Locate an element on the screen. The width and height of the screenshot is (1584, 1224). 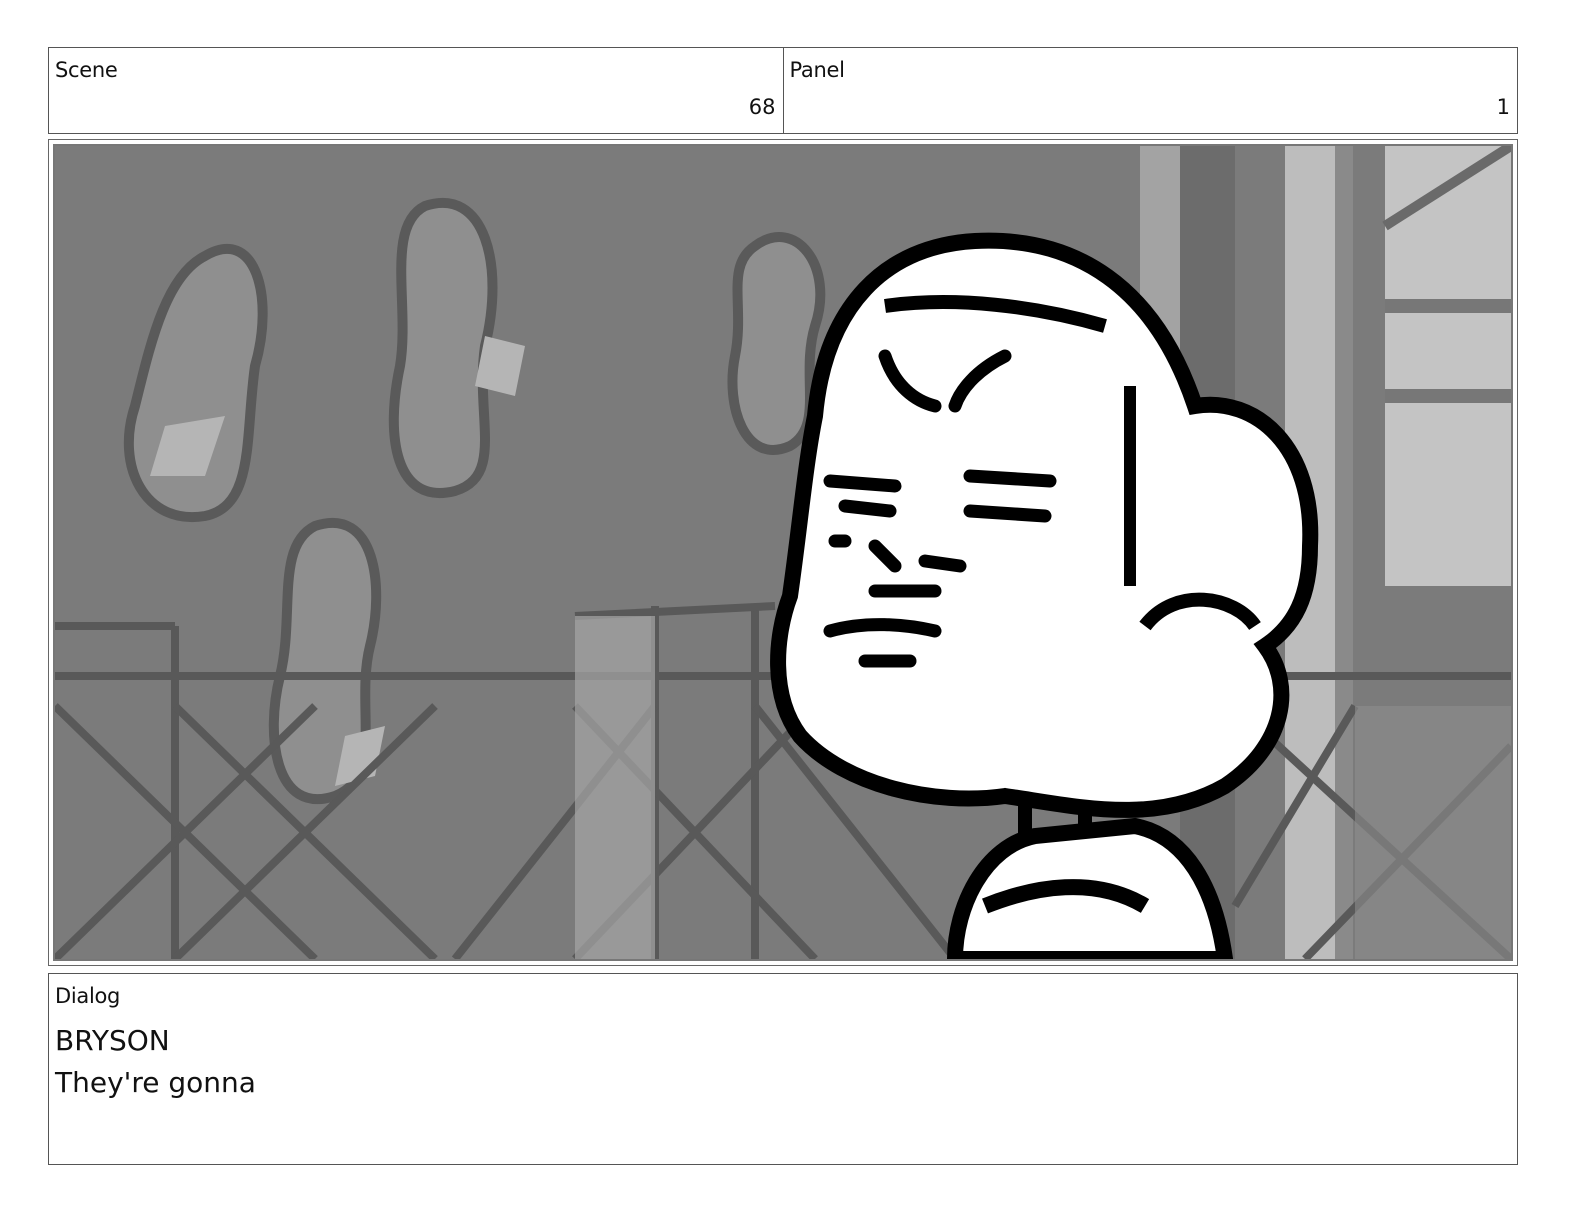
storyboard-header: Scene 68 Panel 1 is located at coordinates (783, 90).